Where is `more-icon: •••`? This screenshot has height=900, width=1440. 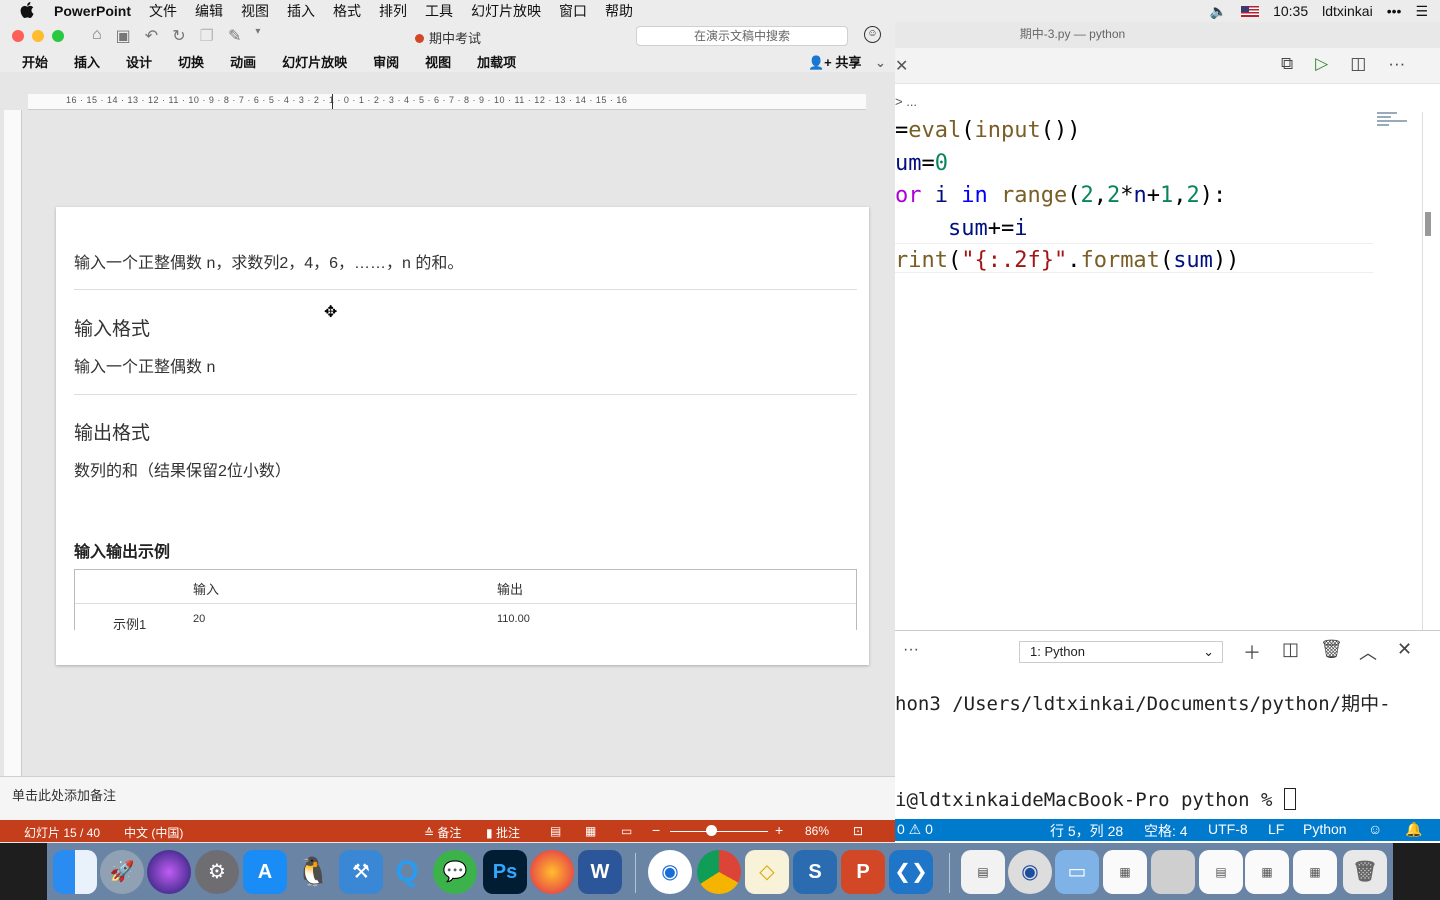
more-icon: ••• is located at coordinates (1394, 11).